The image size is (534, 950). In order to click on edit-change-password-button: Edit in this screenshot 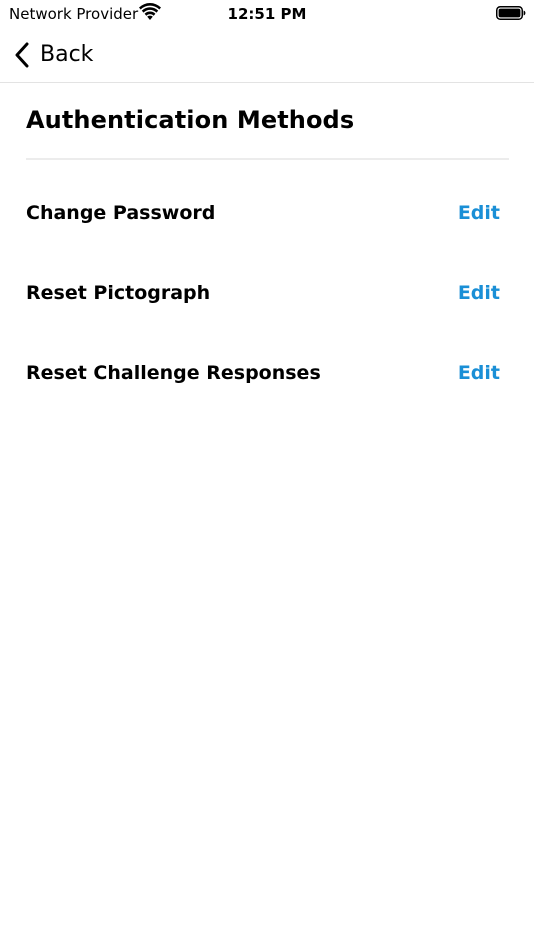, I will do `click(479, 213)`.